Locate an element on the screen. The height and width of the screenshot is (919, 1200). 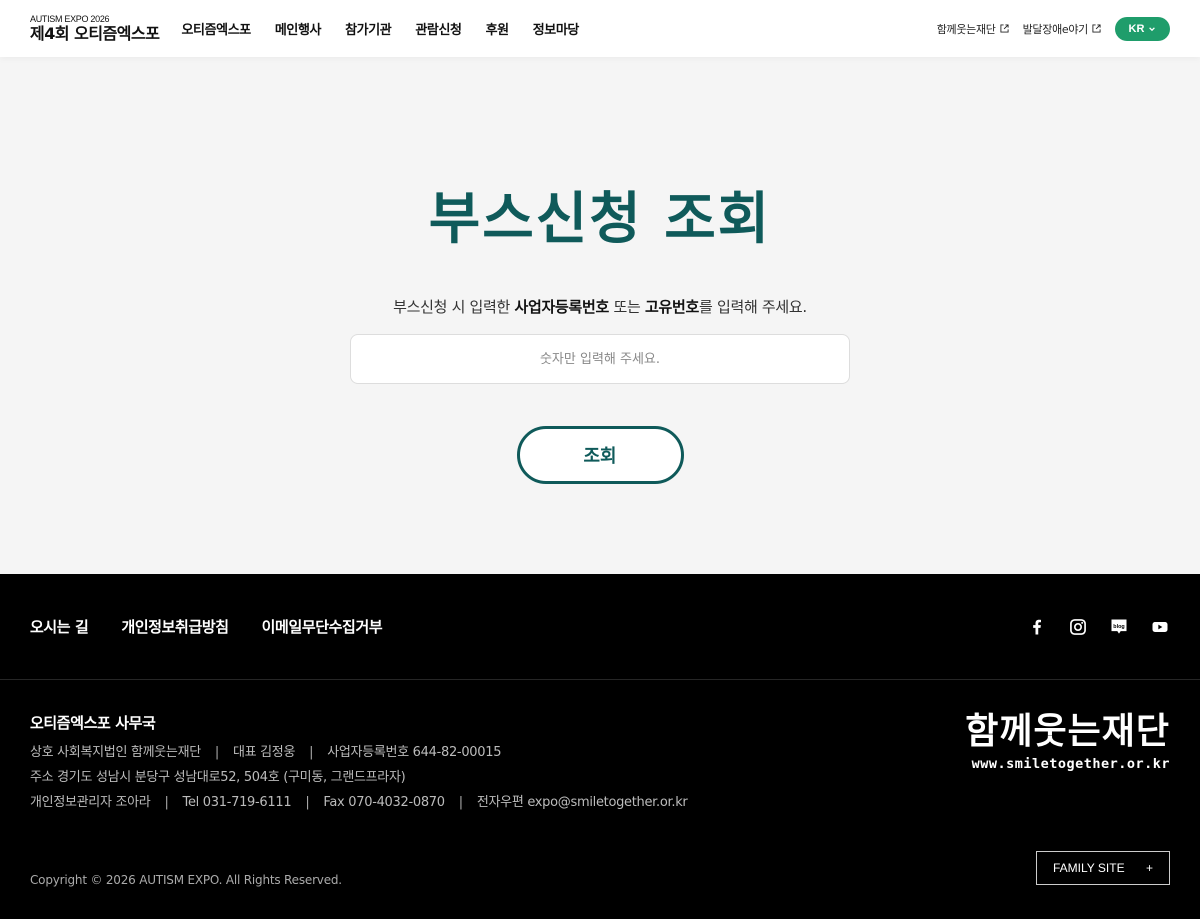
nav-item-visit-apply: 관람신청 is located at coordinates (438, 28).